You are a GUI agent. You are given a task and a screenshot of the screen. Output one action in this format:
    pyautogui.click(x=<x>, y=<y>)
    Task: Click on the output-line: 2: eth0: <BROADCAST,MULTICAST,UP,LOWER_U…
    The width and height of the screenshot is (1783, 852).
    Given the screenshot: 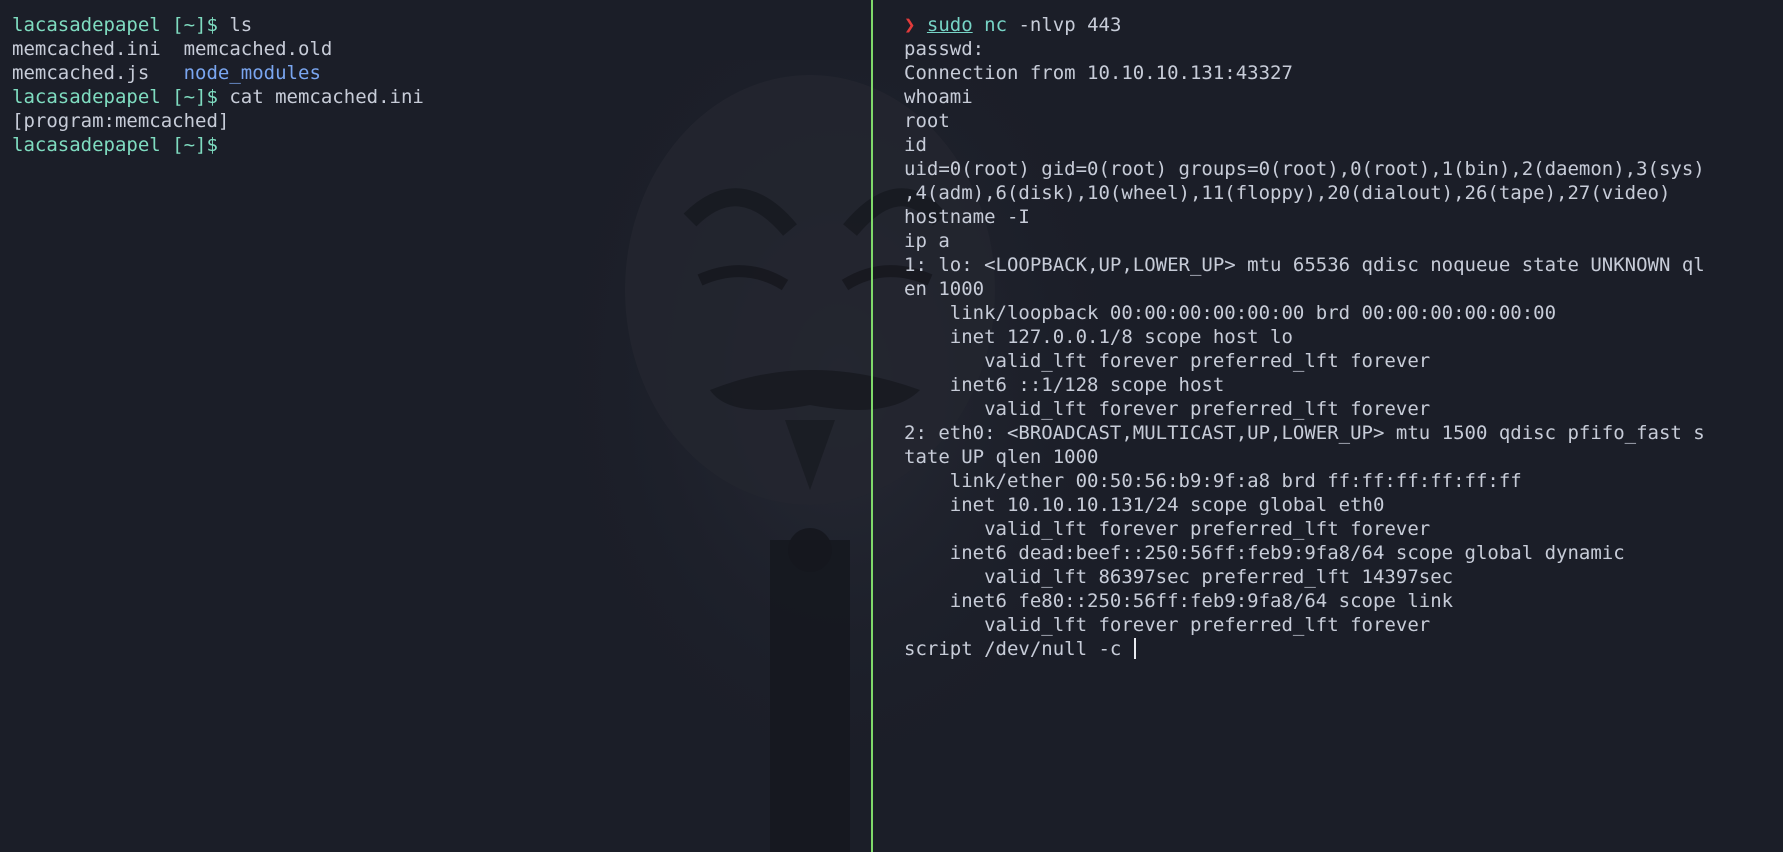 What is the action you would take?
    pyautogui.click(x=1304, y=433)
    